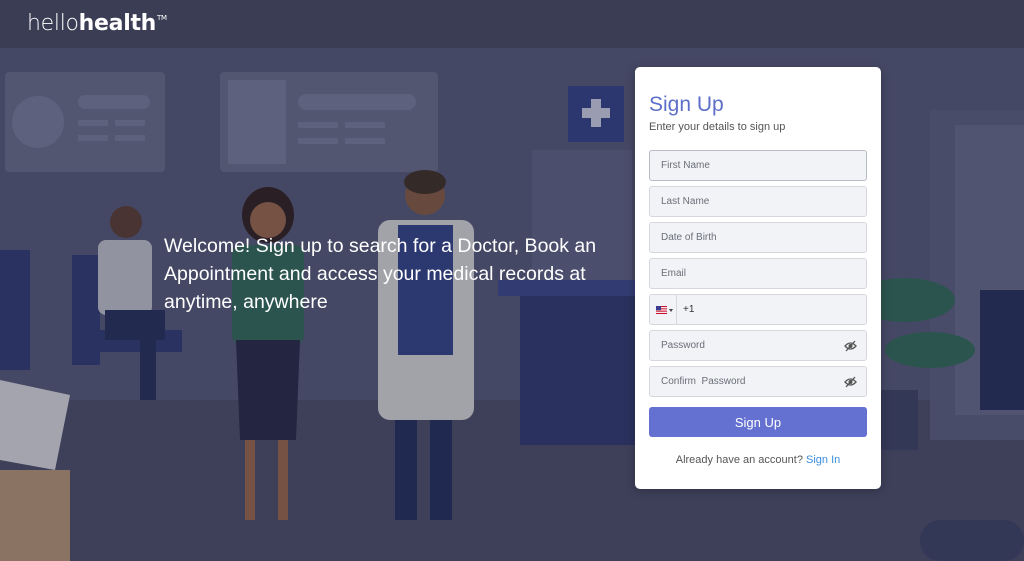 The image size is (1024, 561). Describe the element at coordinates (512, 24) in the screenshot. I see `top-header-bar: hellohealthTM` at that location.